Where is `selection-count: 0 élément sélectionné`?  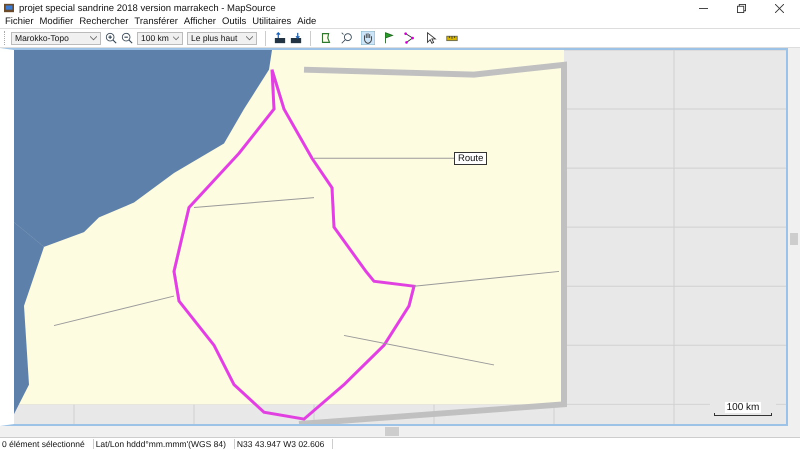 selection-count: 0 élément sélectionné is located at coordinates (47, 444).